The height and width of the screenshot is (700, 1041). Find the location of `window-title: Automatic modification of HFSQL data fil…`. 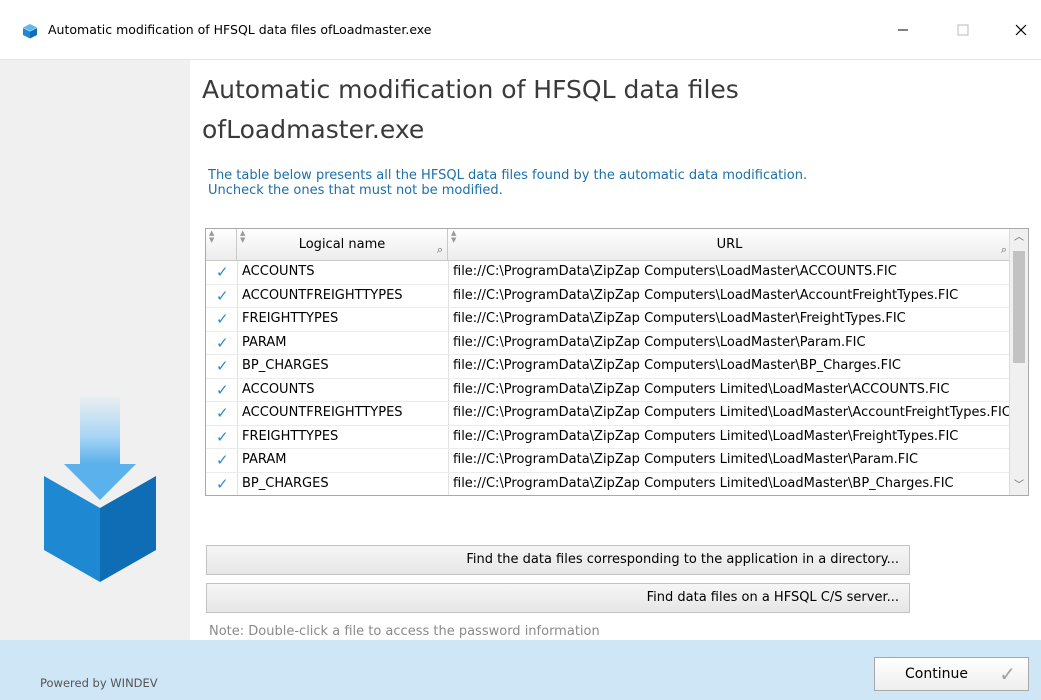

window-title: Automatic modification of HFSQL data fil… is located at coordinates (240, 29).